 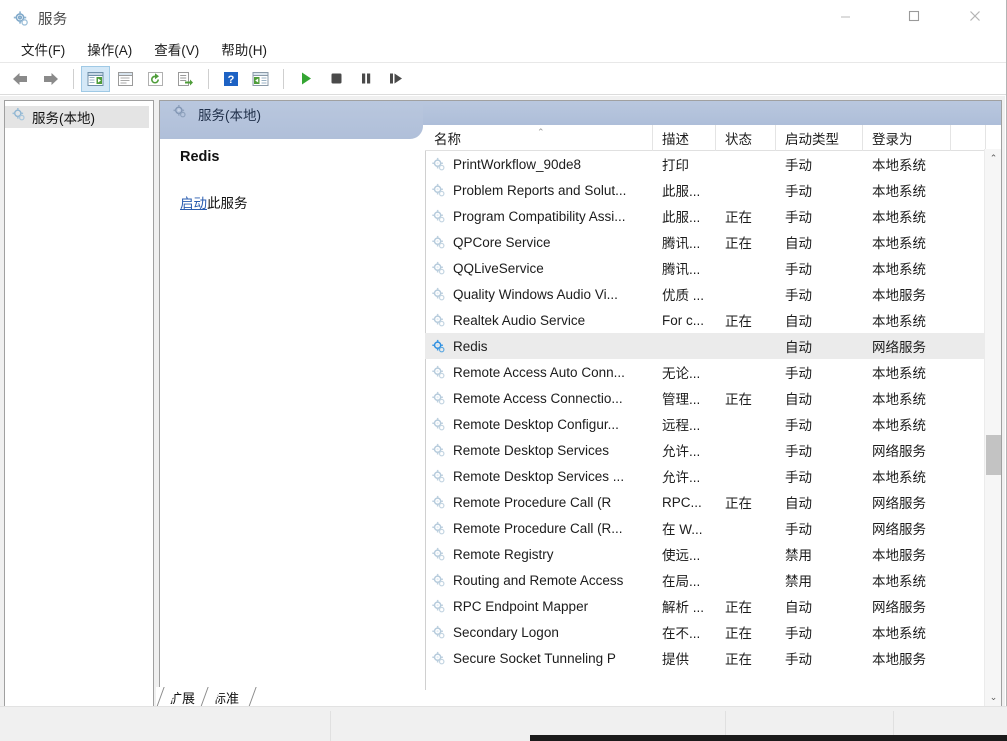 I want to click on restart-service-icon, so click(x=395, y=79).